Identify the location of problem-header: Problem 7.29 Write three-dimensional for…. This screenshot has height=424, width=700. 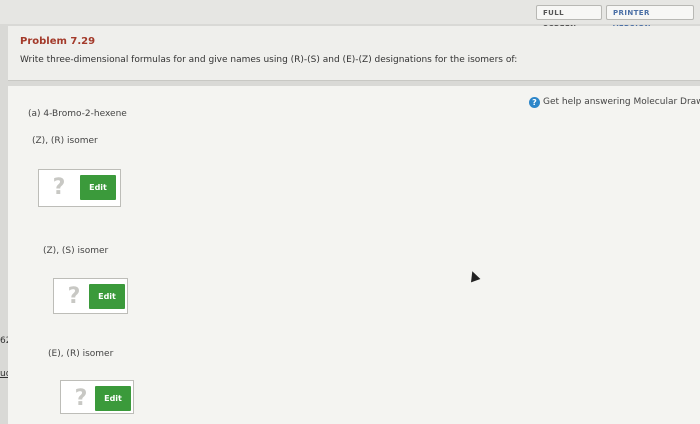
(354, 53).